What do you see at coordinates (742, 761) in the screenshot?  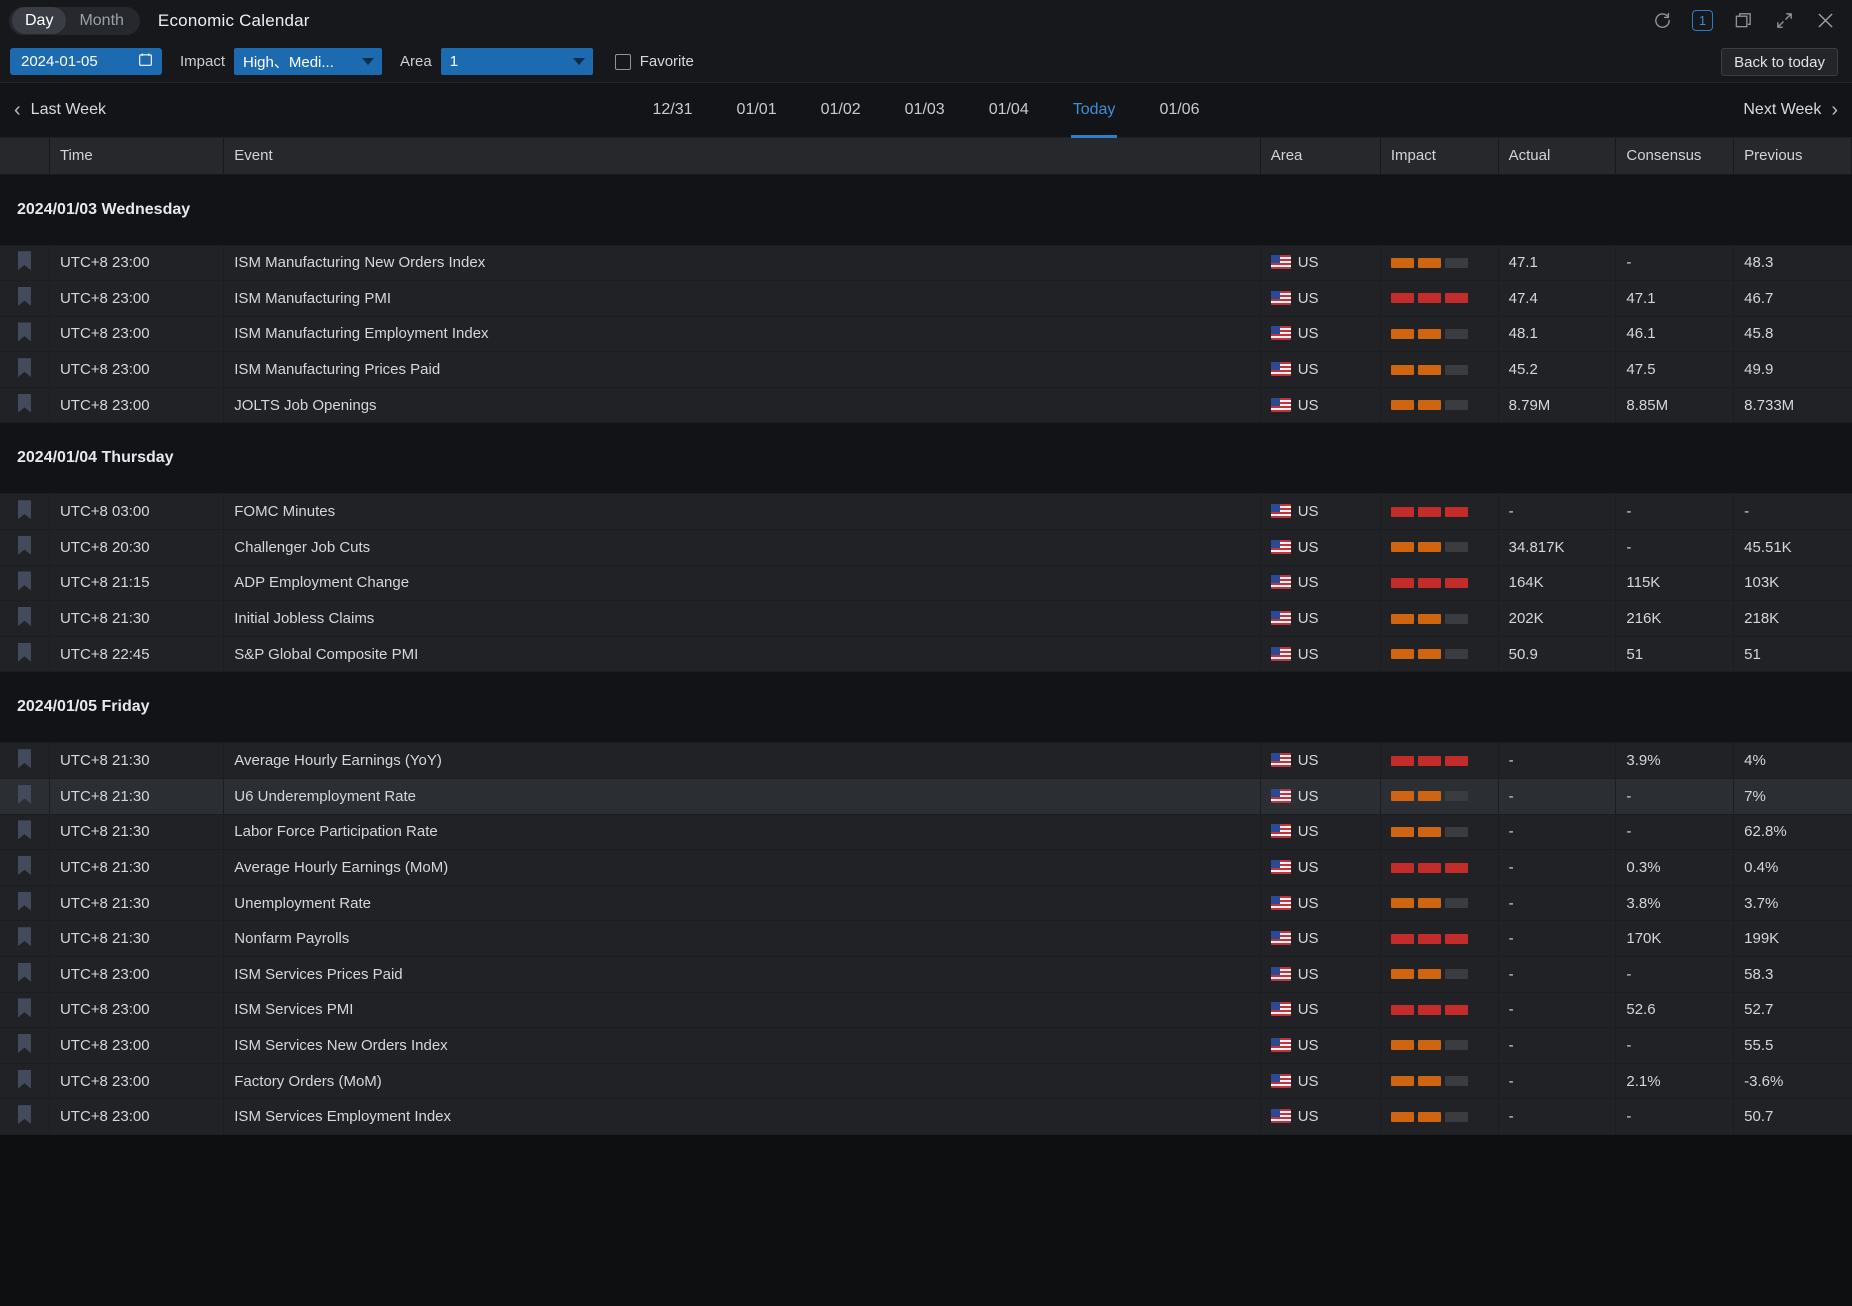 I see `cell-event: Average Hourly Earnings (YoY)` at bounding box center [742, 761].